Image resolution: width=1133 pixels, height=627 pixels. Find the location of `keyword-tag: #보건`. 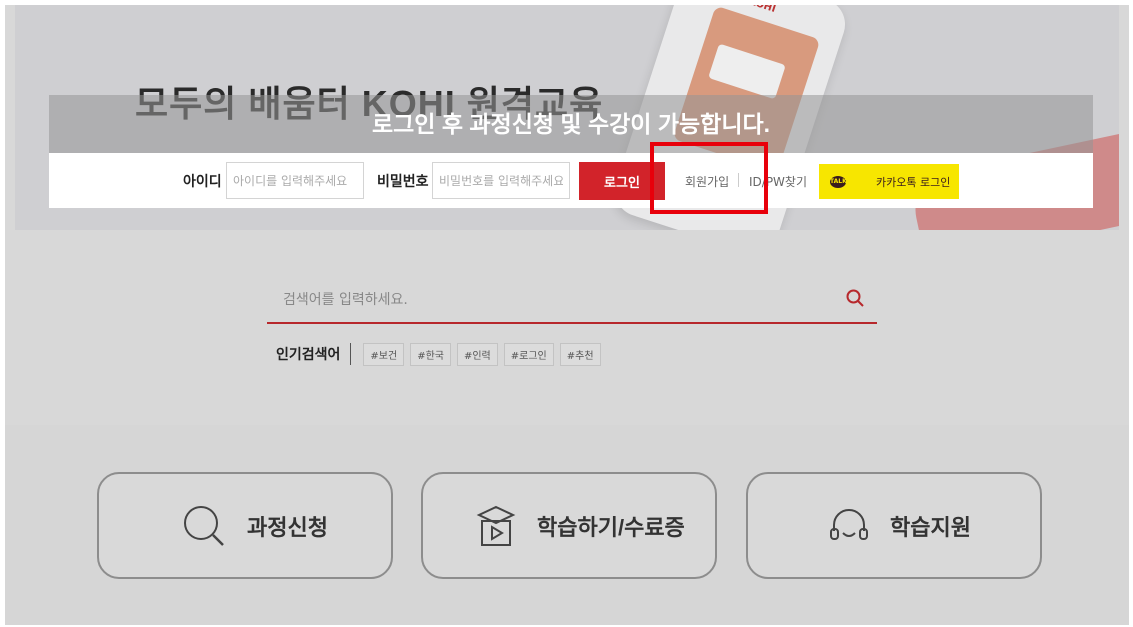

keyword-tag: #보건 is located at coordinates (384, 354).